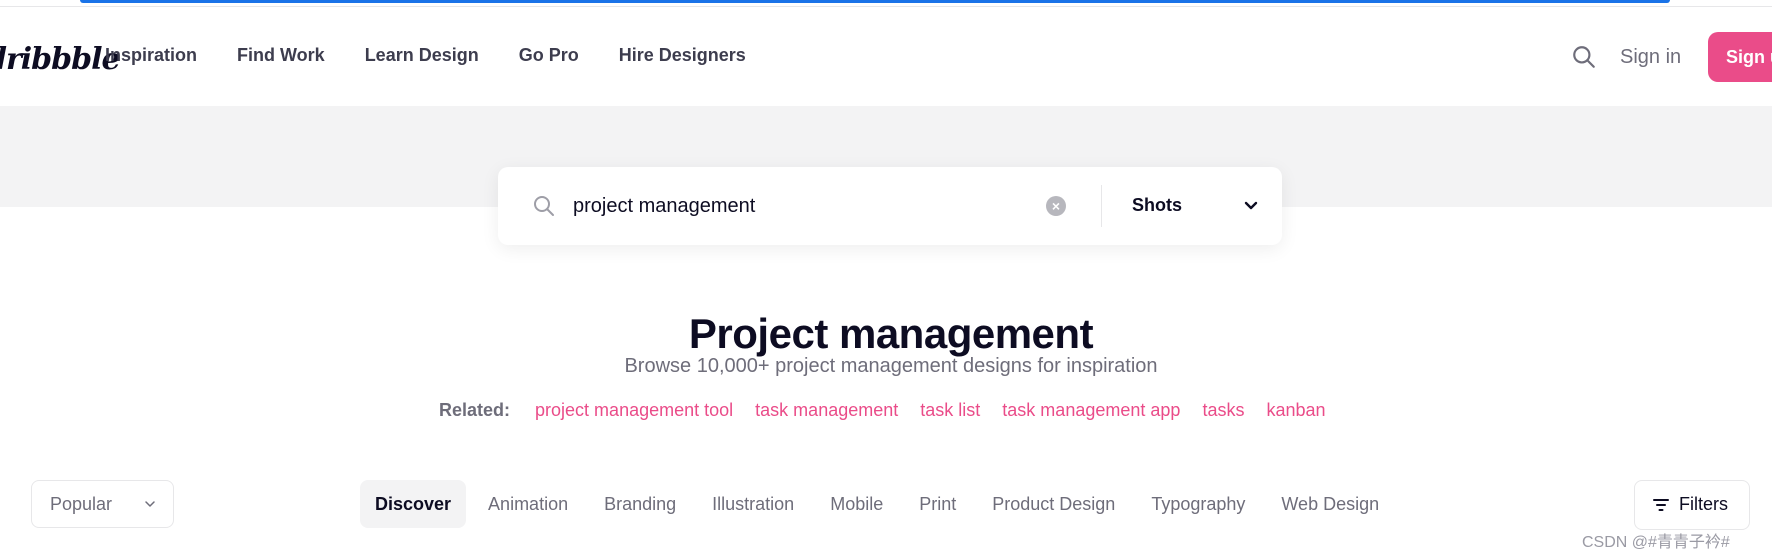 This screenshot has width=1772, height=558. I want to click on tab-web-design: Web Design, so click(1330, 504).